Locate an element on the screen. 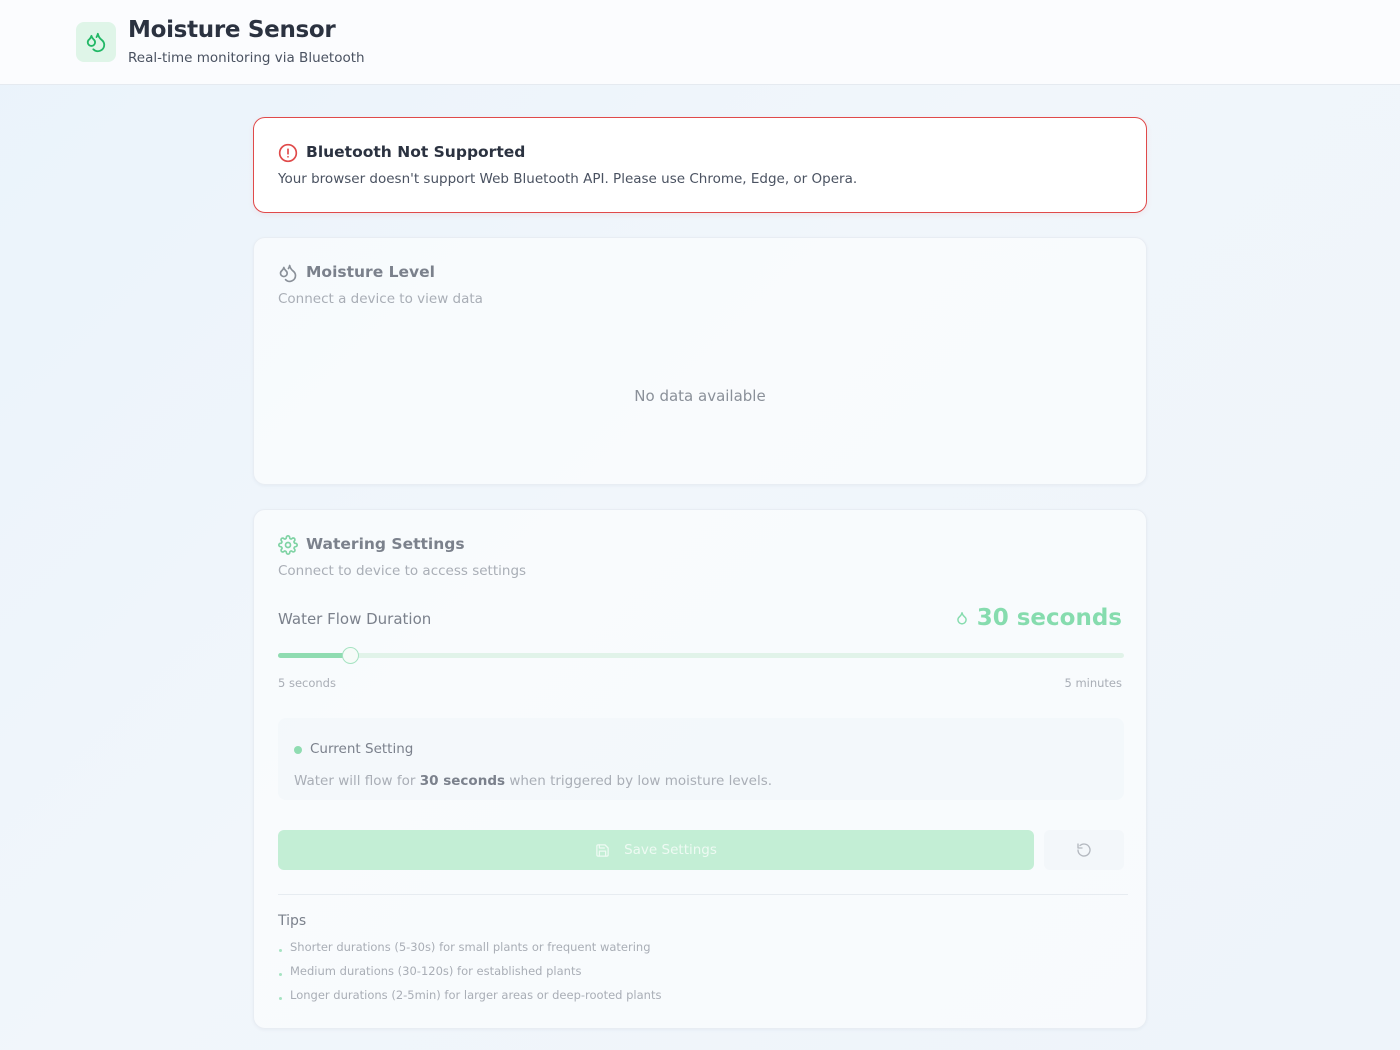 The width and height of the screenshot is (1400, 1050). save-icon is located at coordinates (602, 850).